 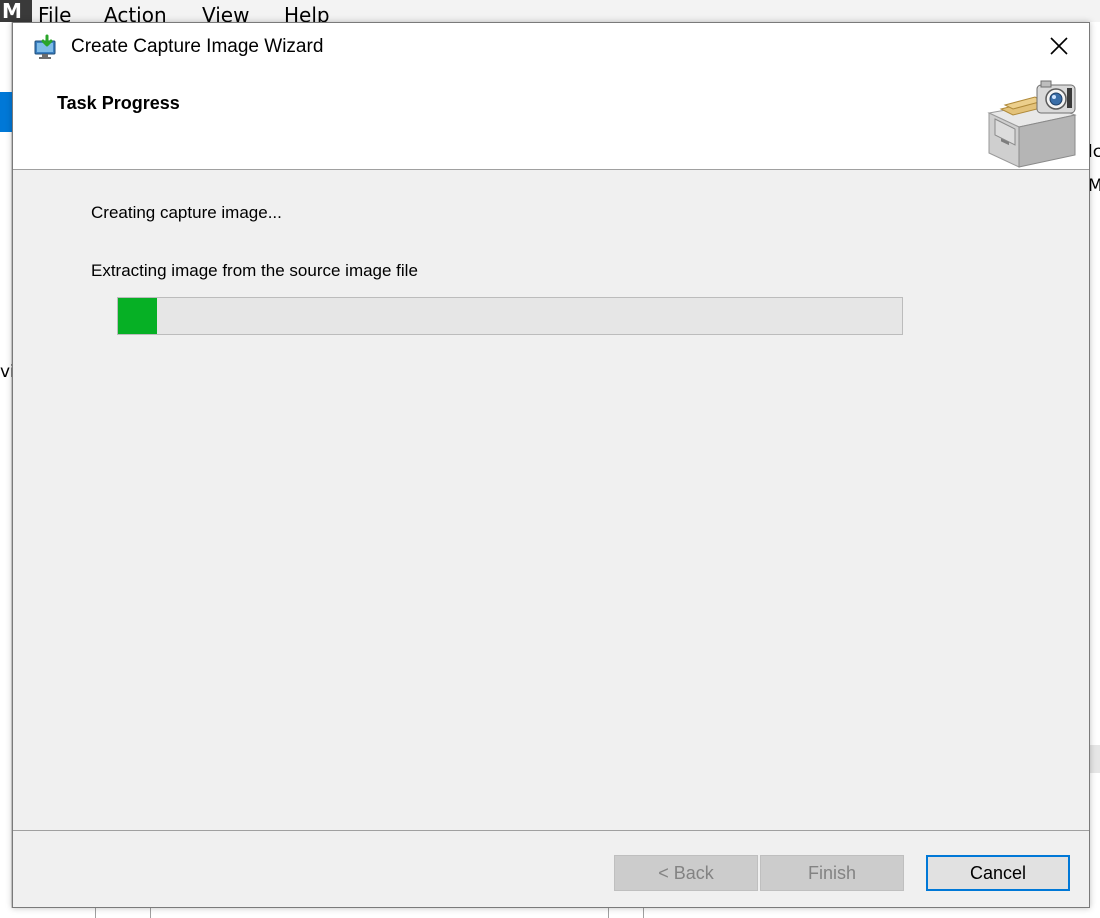 I want to click on progress-bar, so click(x=510, y=316).